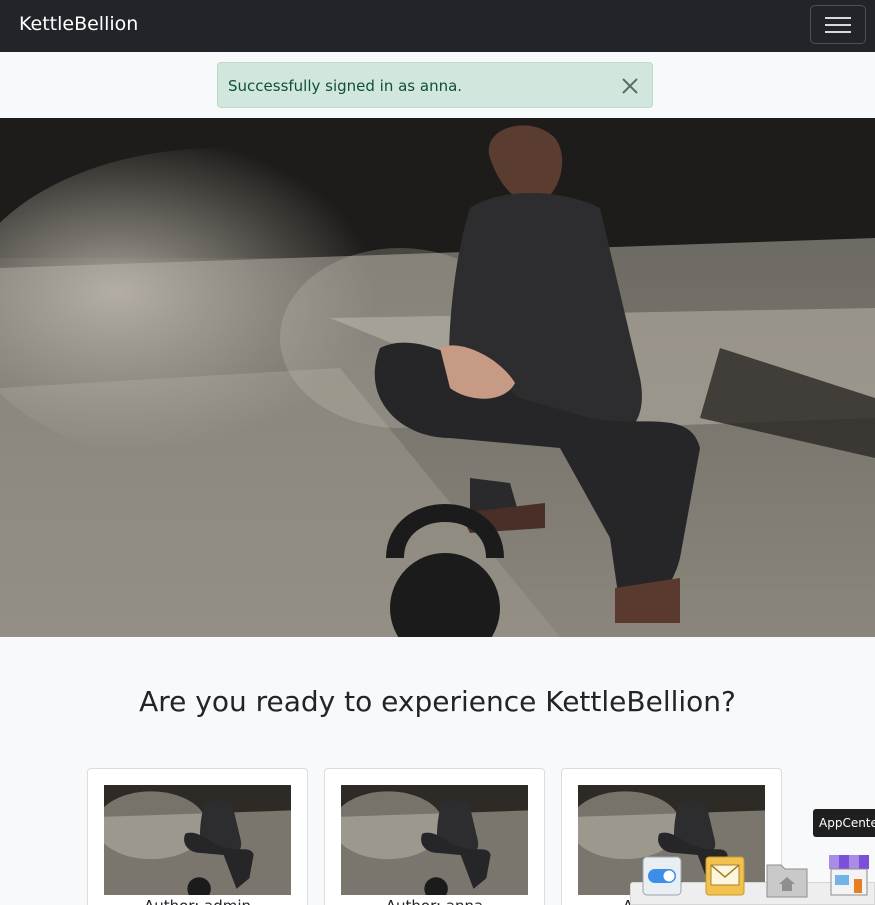  I want to click on post-card: Author: admin, so click(197, 836).